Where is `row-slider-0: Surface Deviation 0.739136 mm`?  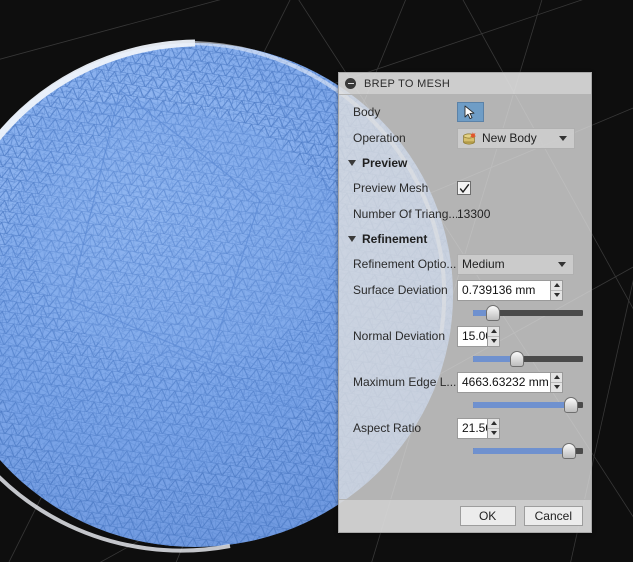
row-slider-0: Surface Deviation 0.739136 mm is located at coordinates (465, 290).